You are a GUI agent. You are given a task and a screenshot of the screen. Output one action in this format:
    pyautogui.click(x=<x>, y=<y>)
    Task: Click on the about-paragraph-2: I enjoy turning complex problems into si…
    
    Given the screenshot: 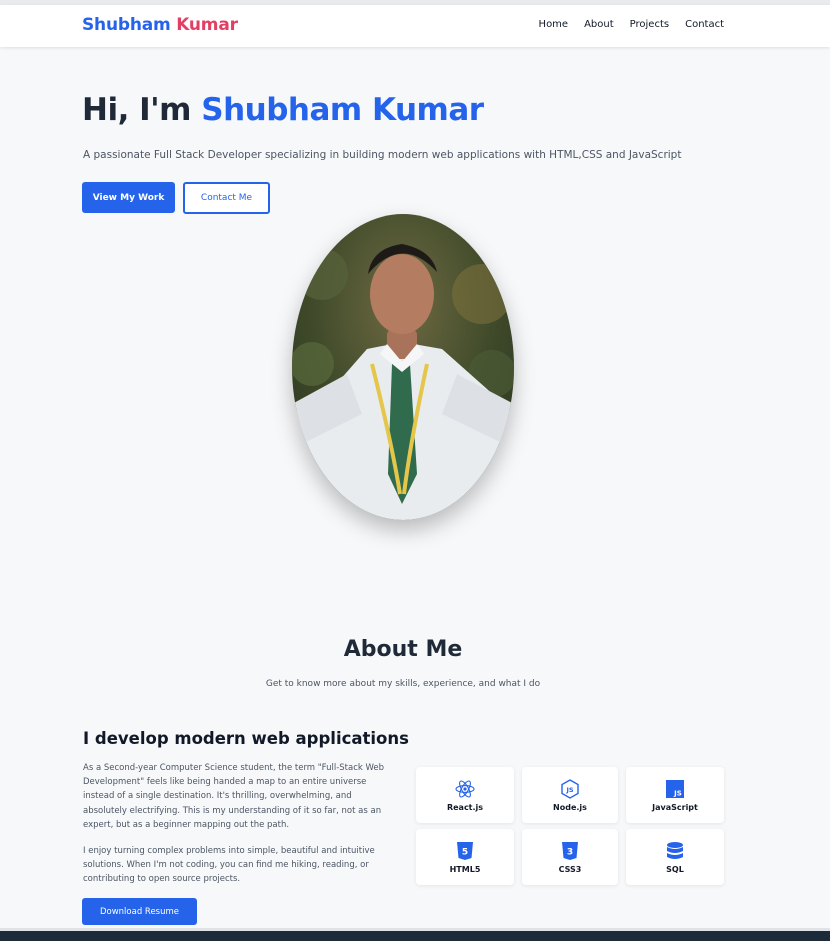 What is the action you would take?
    pyautogui.click(x=229, y=865)
    